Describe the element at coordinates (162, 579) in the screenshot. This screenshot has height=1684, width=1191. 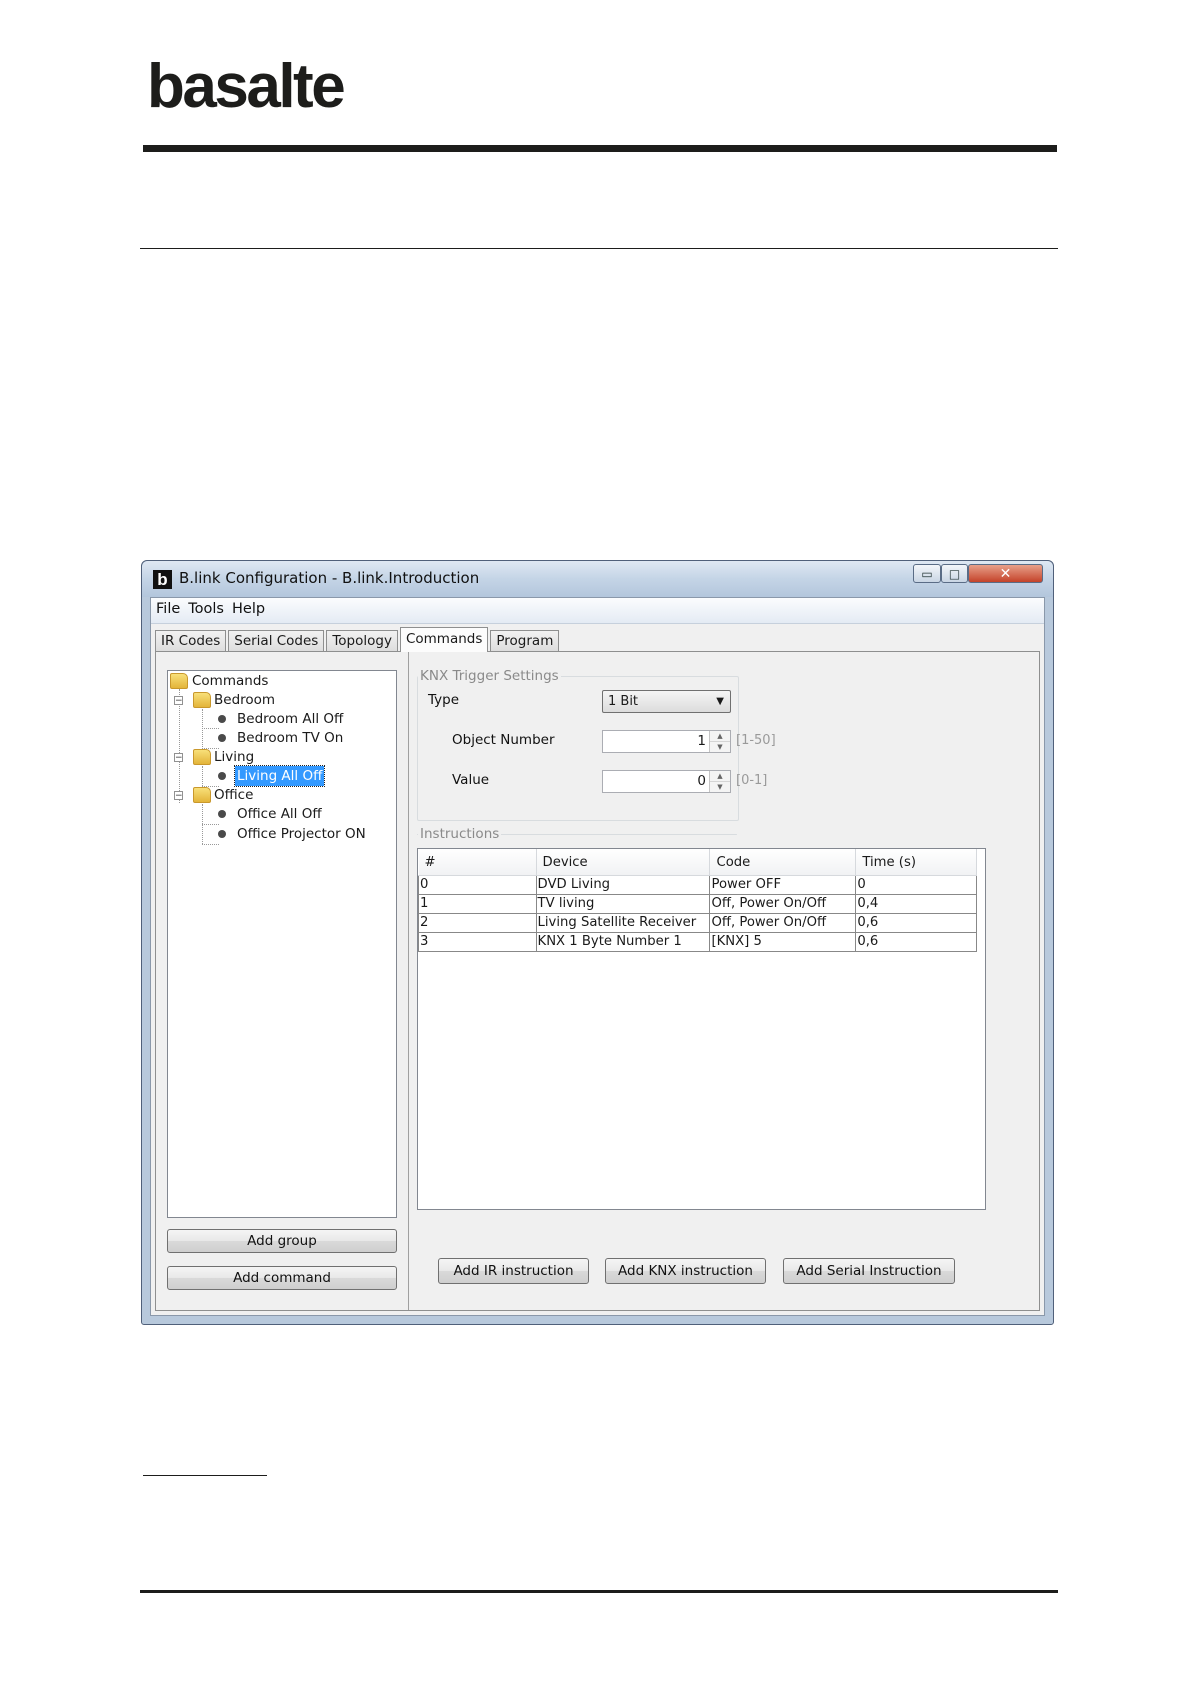
I see `app-logo-icon: b` at that location.